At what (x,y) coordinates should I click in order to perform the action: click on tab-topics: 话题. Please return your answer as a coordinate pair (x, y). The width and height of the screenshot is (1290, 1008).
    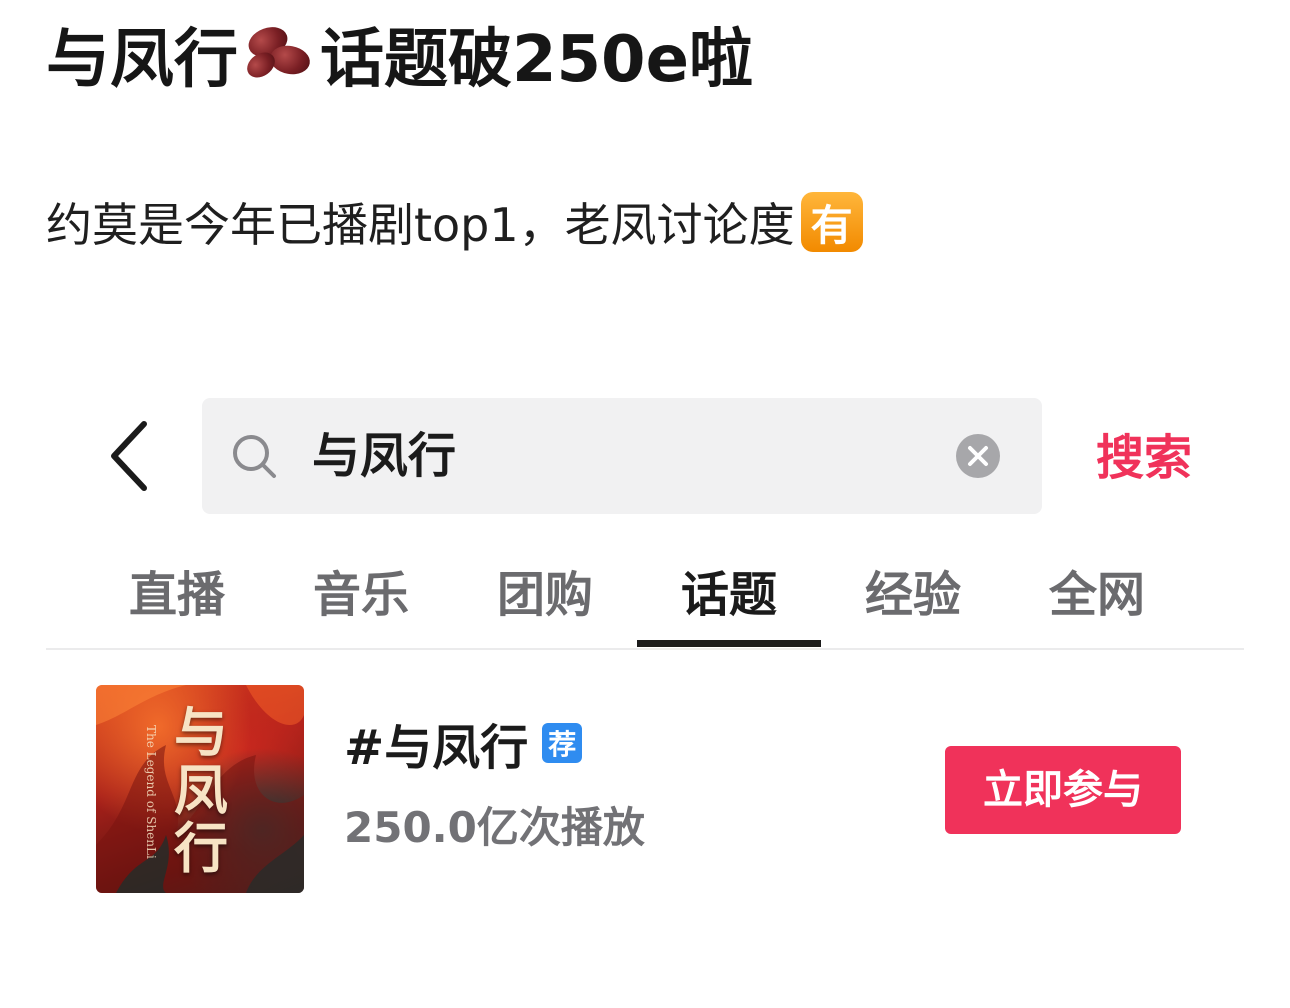
    Looking at the image, I should click on (729, 595).